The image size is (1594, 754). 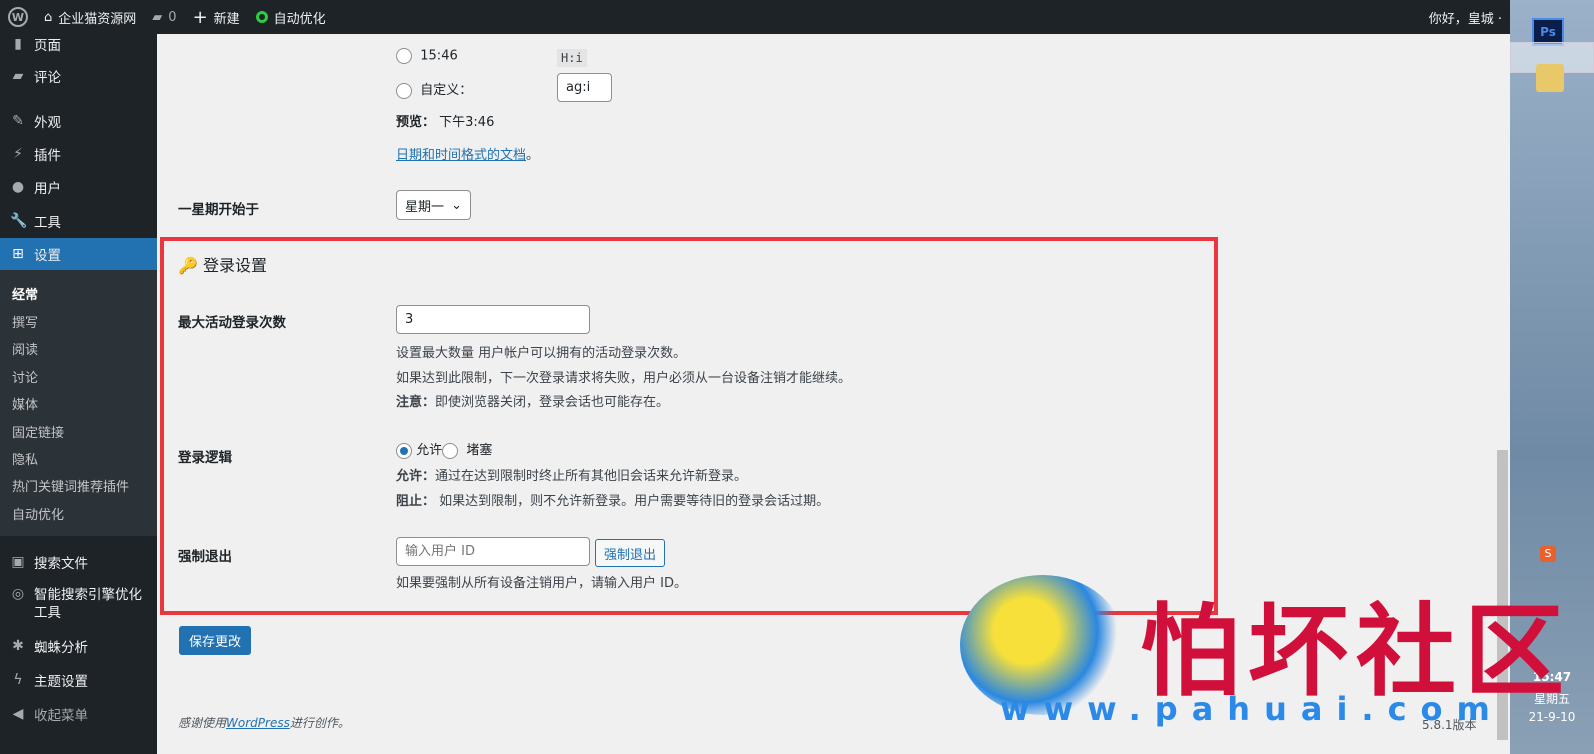 I want to click on wordpress-logo: W, so click(x=18, y=17).